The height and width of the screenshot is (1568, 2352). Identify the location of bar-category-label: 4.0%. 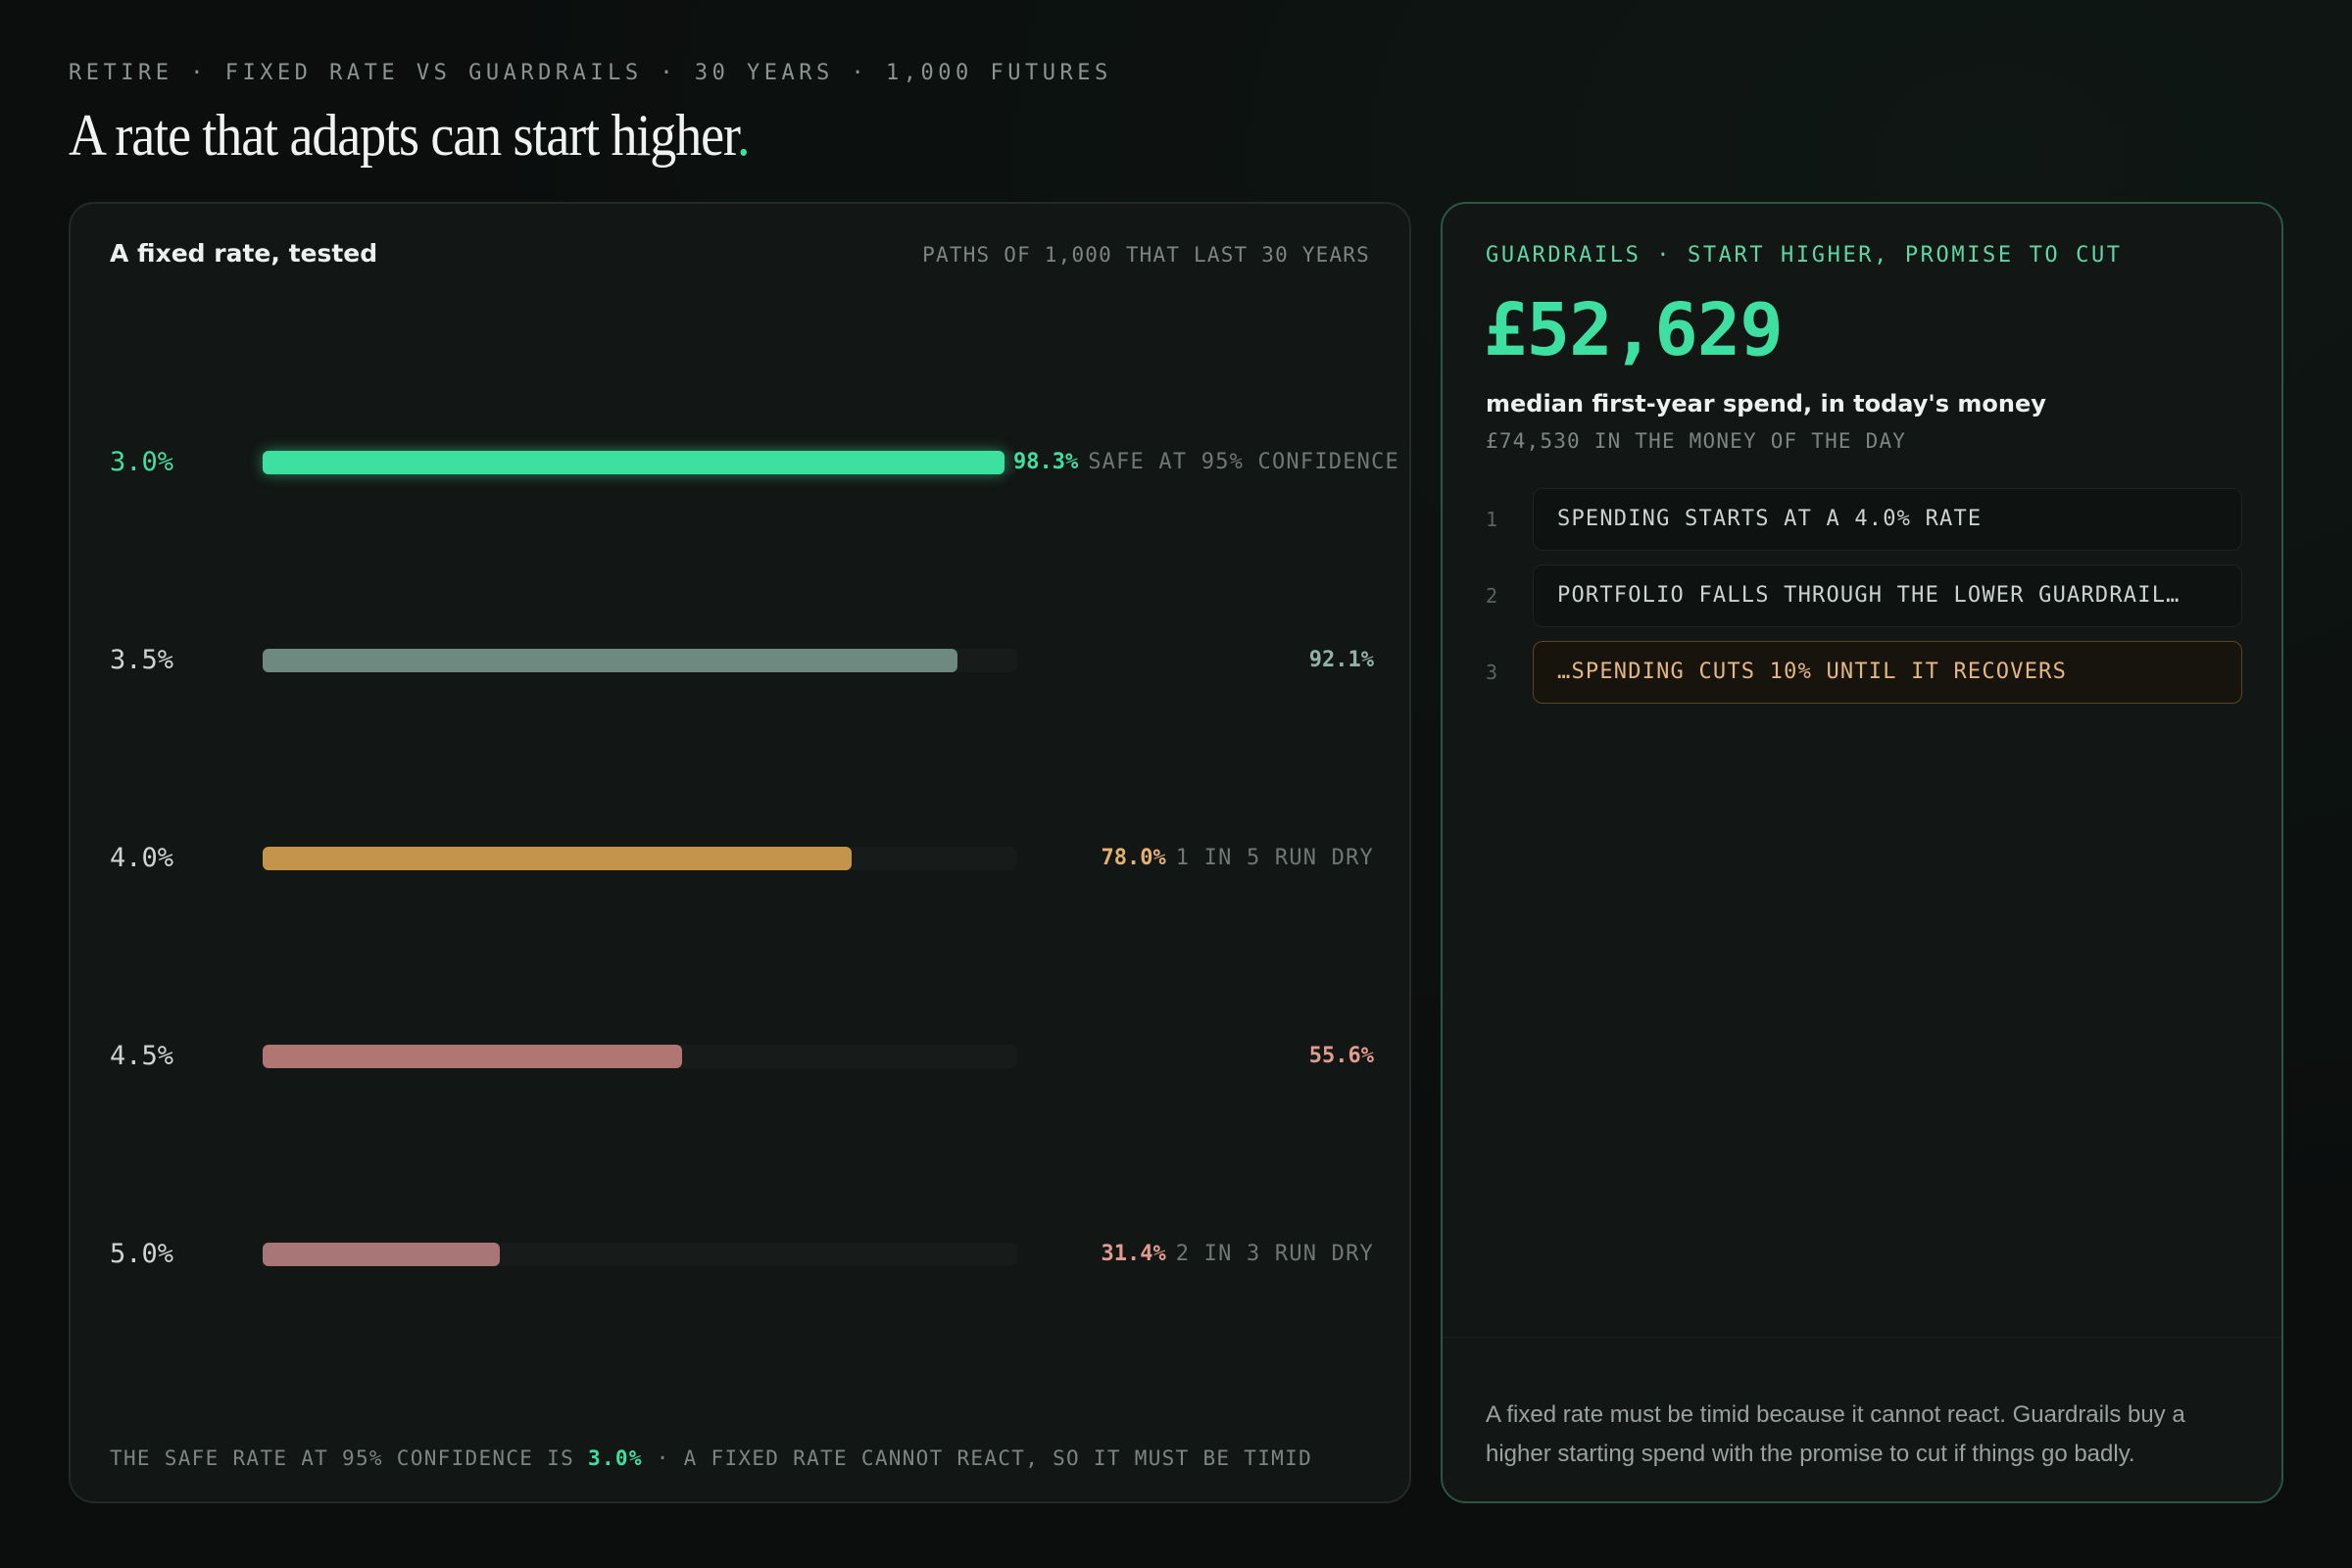
(142, 858).